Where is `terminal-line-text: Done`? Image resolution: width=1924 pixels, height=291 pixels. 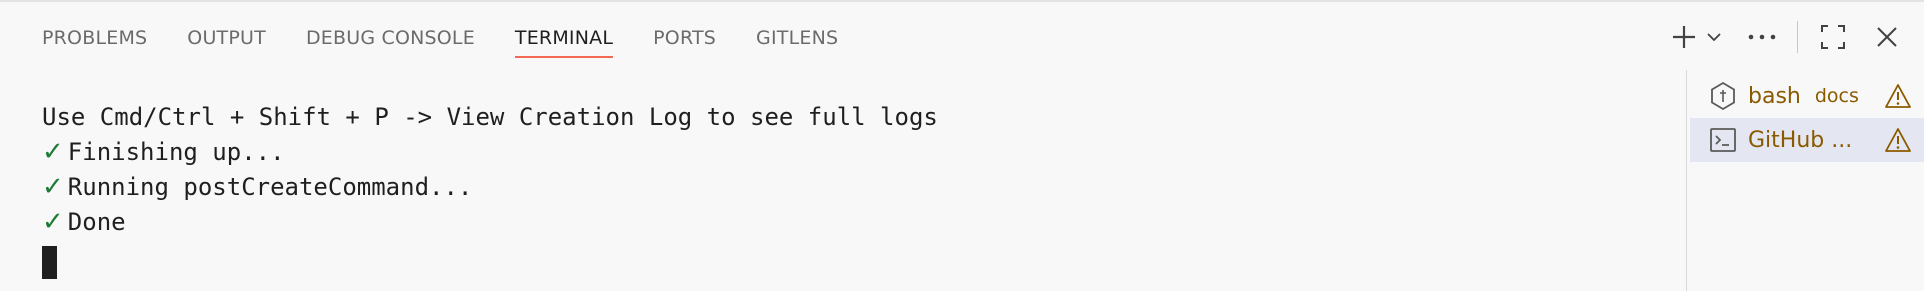
terminal-line-text: Done is located at coordinates (96, 222).